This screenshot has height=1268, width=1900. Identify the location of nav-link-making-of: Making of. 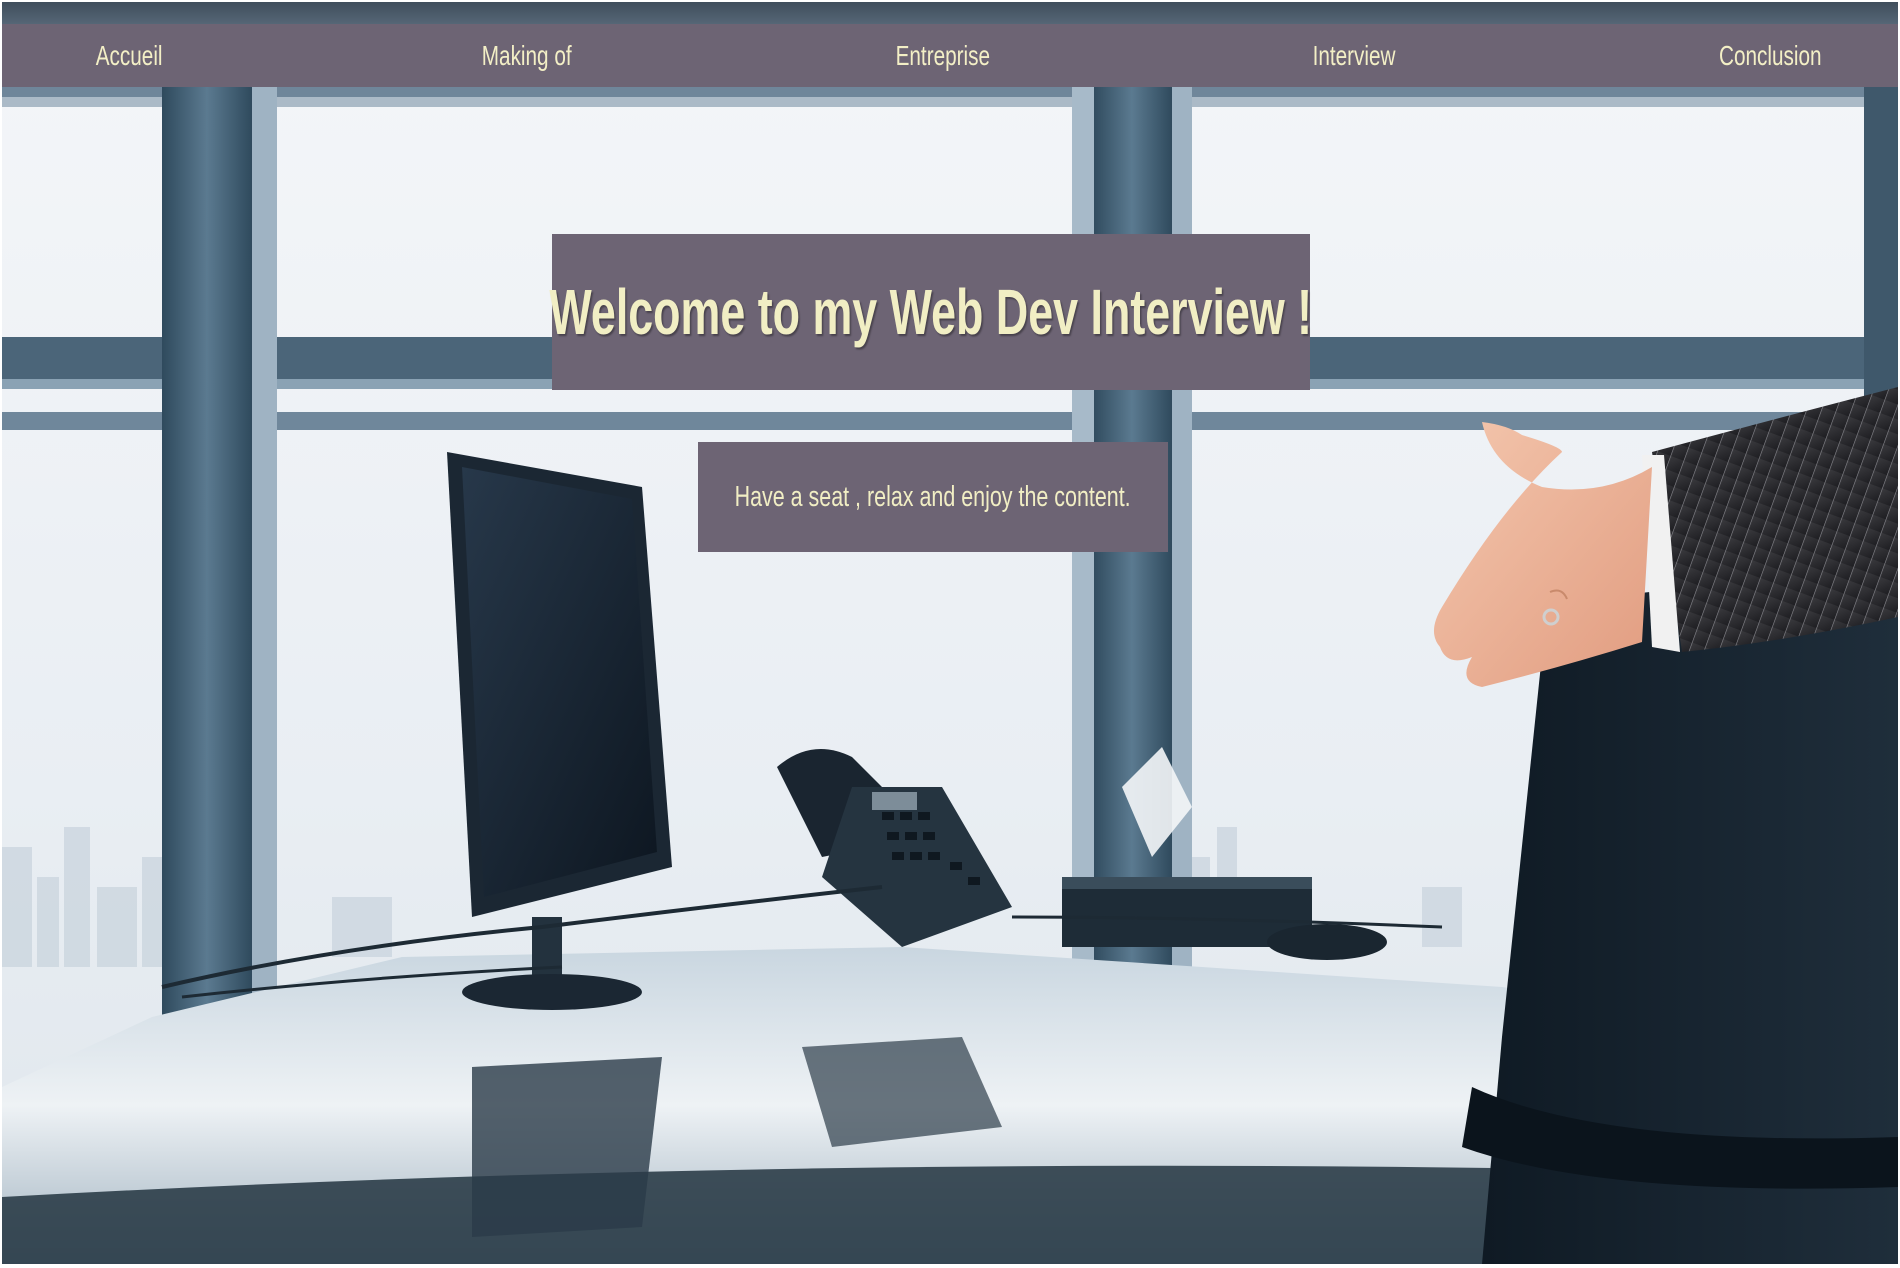
(527, 56).